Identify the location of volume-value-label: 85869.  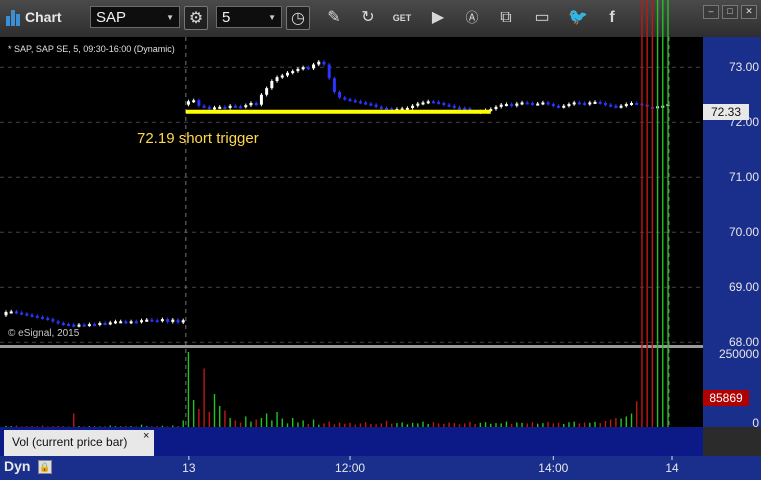
(726, 398).